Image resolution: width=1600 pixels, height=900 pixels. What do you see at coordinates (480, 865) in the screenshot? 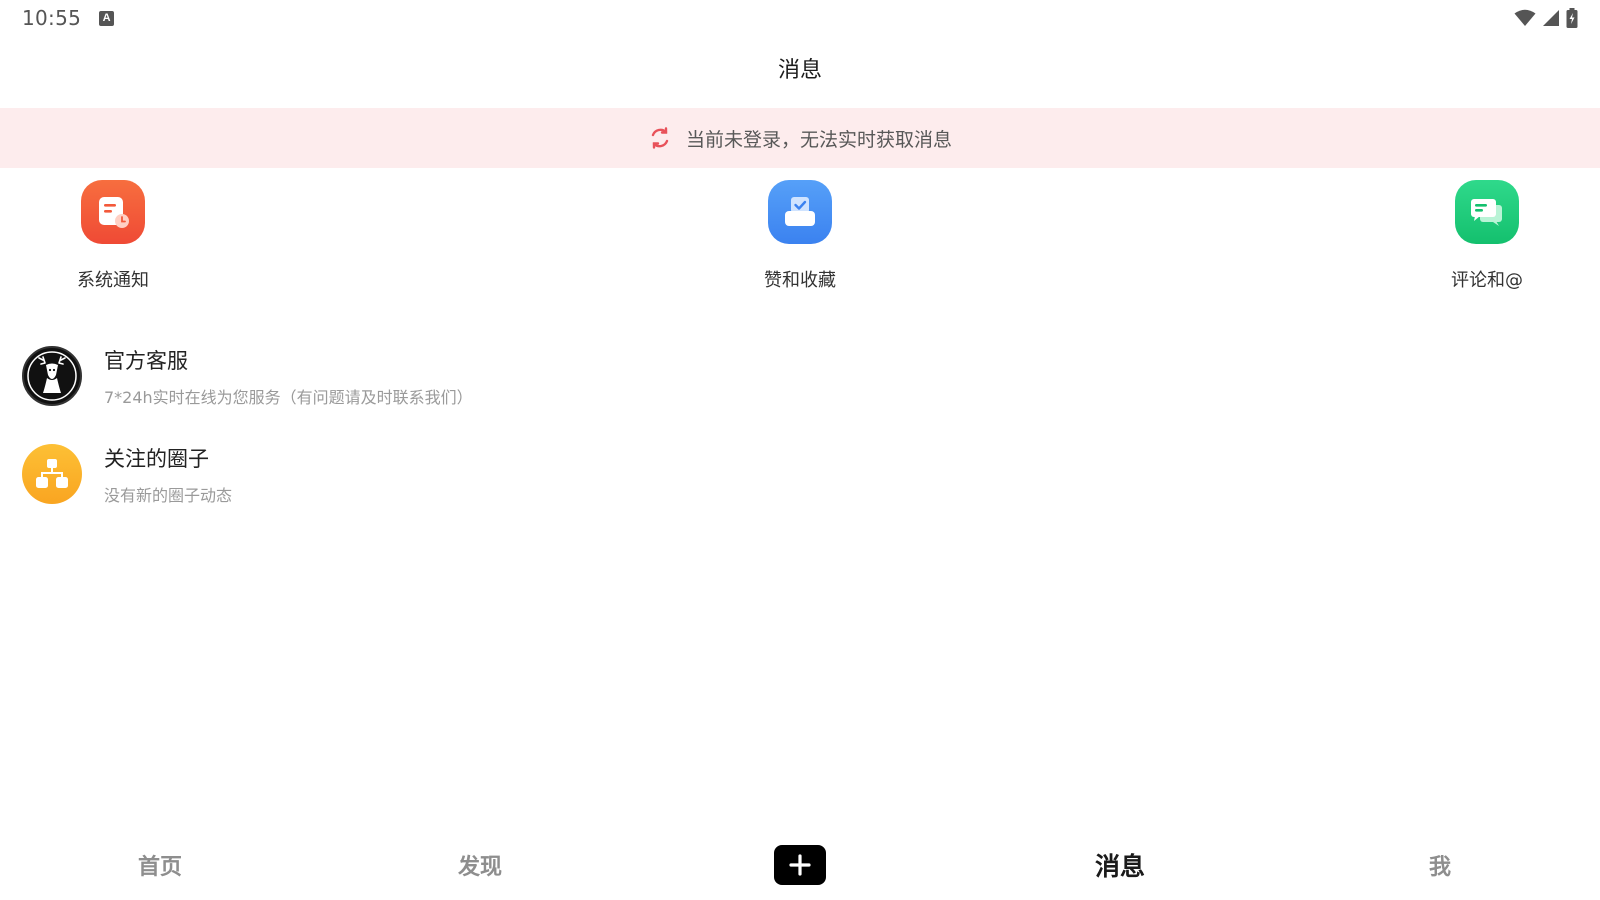
I see `tab-discover: 发现` at bounding box center [480, 865].